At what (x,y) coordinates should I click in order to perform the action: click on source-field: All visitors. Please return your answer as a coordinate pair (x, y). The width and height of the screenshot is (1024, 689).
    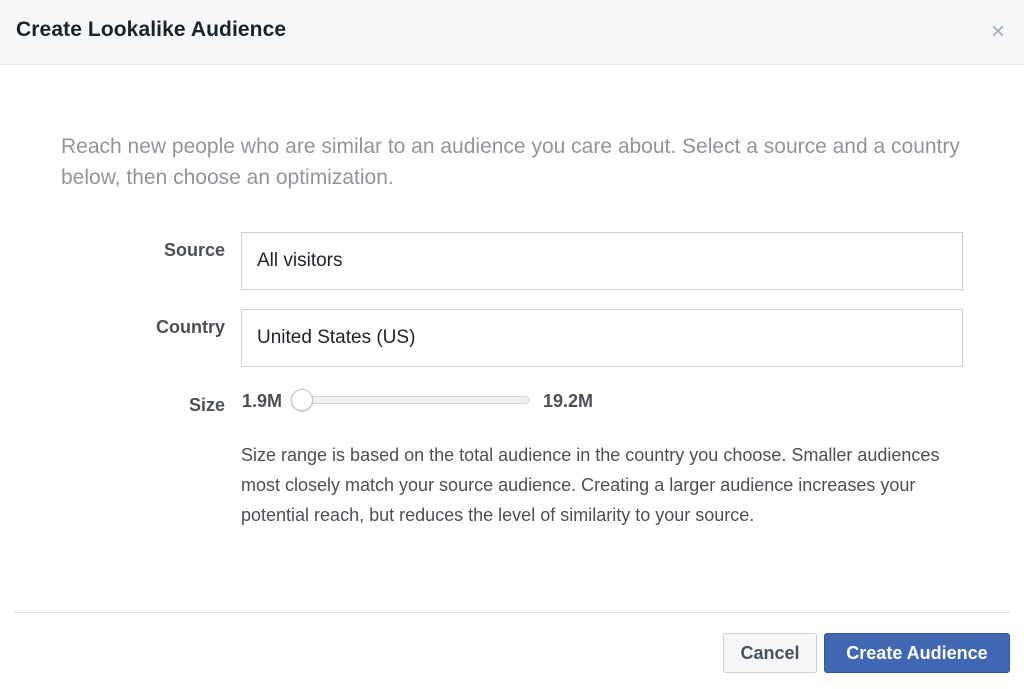
    Looking at the image, I should click on (602, 261).